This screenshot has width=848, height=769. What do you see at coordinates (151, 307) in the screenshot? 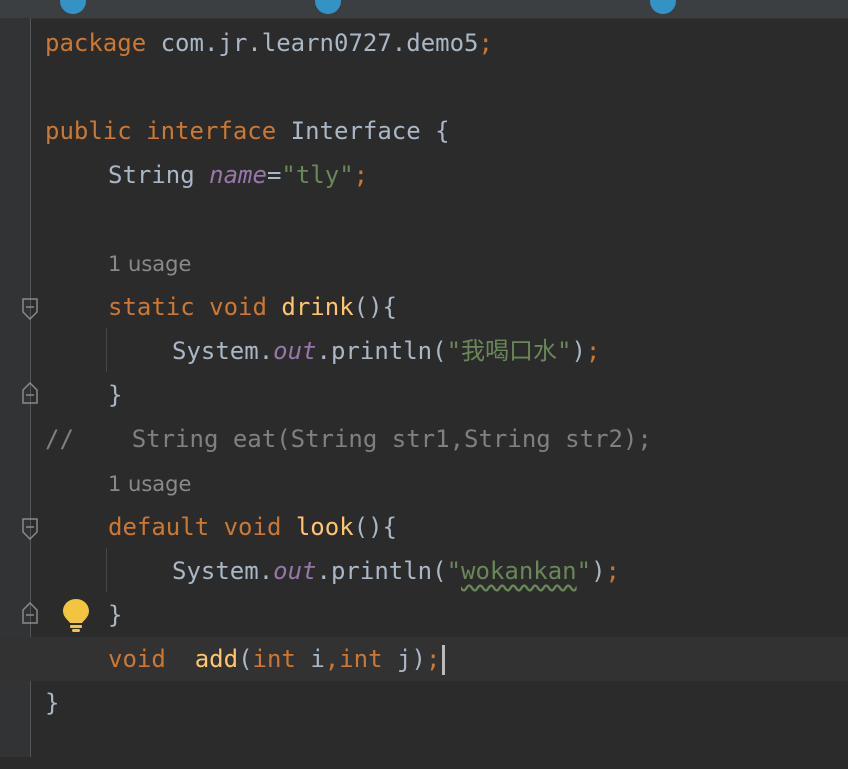
I see `keyword-static: static` at bounding box center [151, 307].